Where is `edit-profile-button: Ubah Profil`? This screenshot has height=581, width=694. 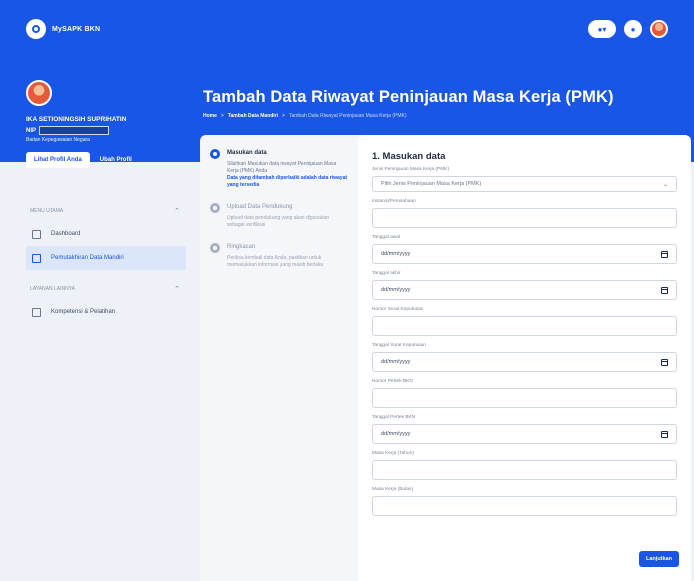
edit-profile-button: Ubah Profil is located at coordinates (116, 160).